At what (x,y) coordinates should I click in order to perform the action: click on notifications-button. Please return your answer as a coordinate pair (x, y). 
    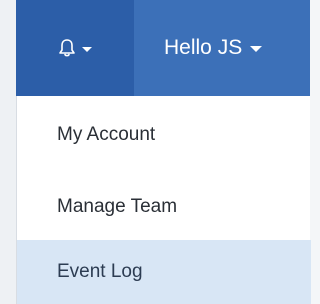
    Looking at the image, I should click on (75, 48).